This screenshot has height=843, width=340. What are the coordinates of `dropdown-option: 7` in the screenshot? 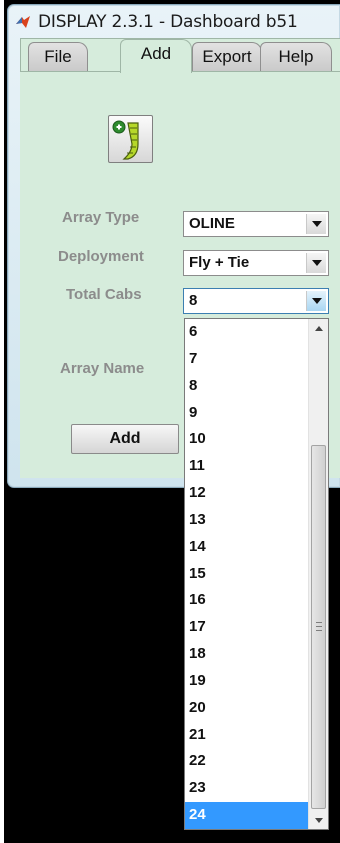 It's located at (247, 359).